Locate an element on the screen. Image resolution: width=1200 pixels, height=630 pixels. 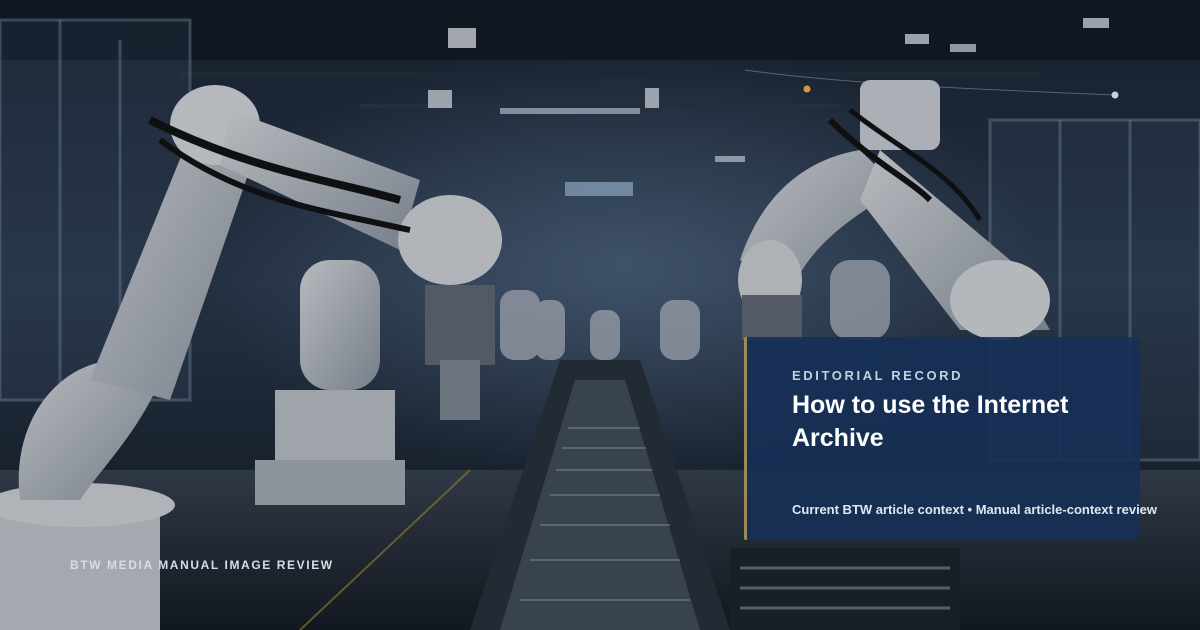
grey-dot is located at coordinates (1115, 95).